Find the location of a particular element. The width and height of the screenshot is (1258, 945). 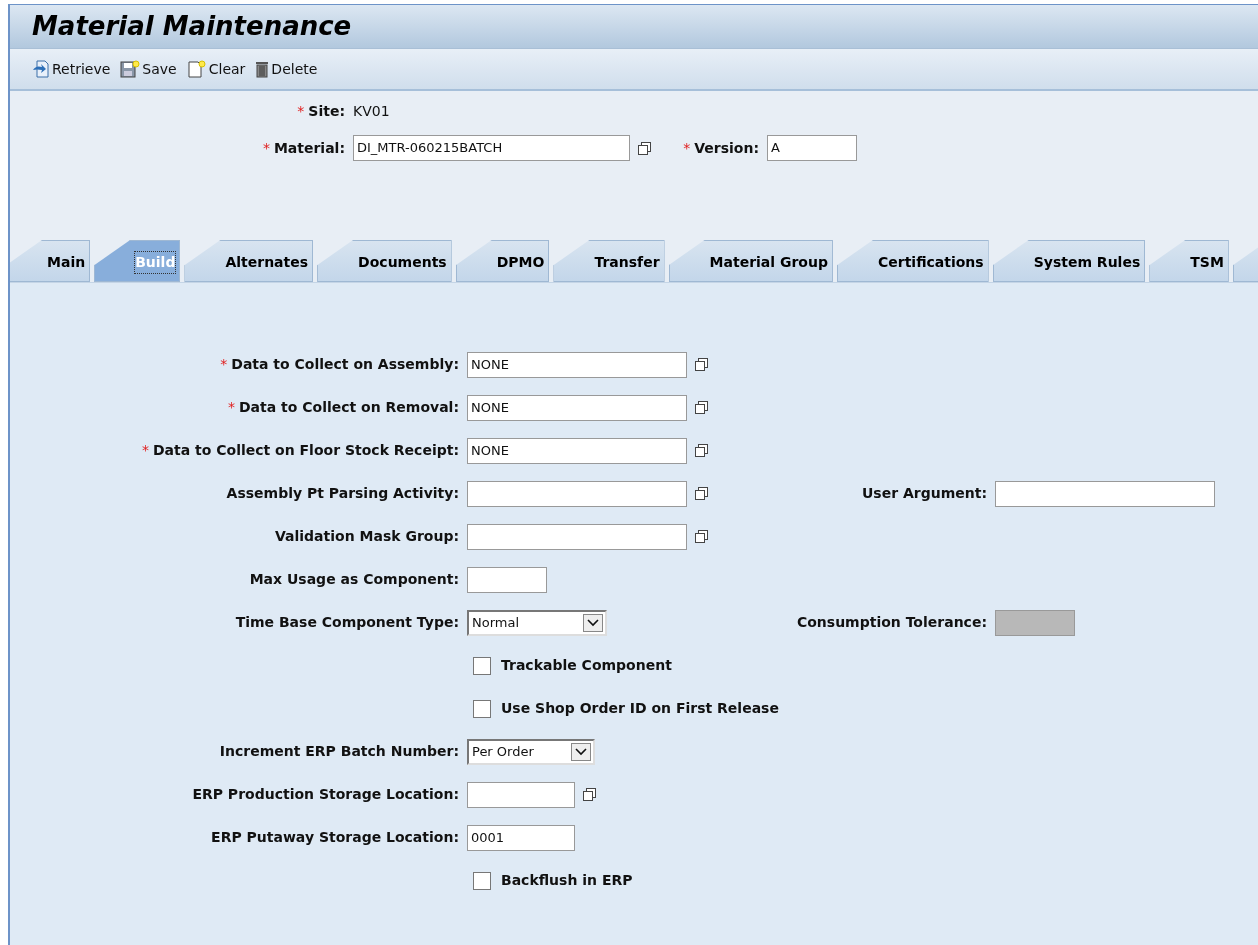

checkbox-label: Use Shop Order ID on First Release is located at coordinates (640, 708).